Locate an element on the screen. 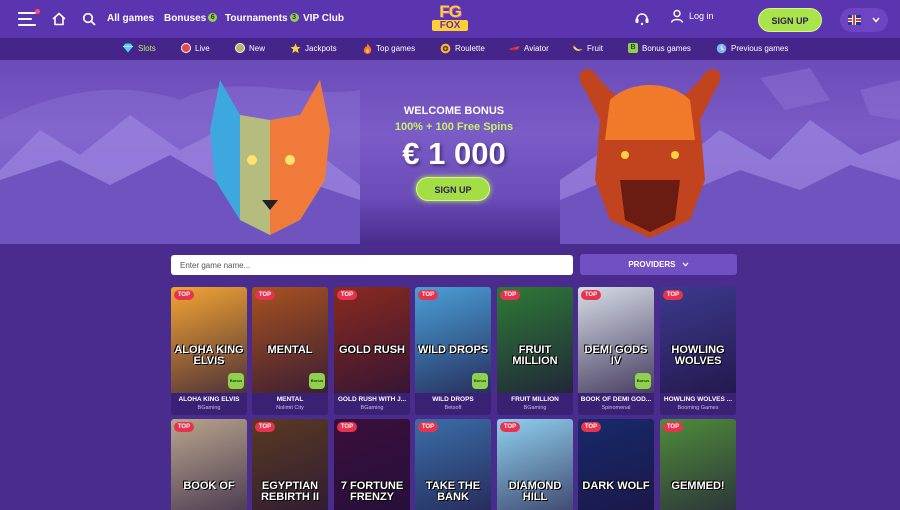 This screenshot has width=900, height=510. game-tile: GEMMED! TOP is located at coordinates (698, 464).